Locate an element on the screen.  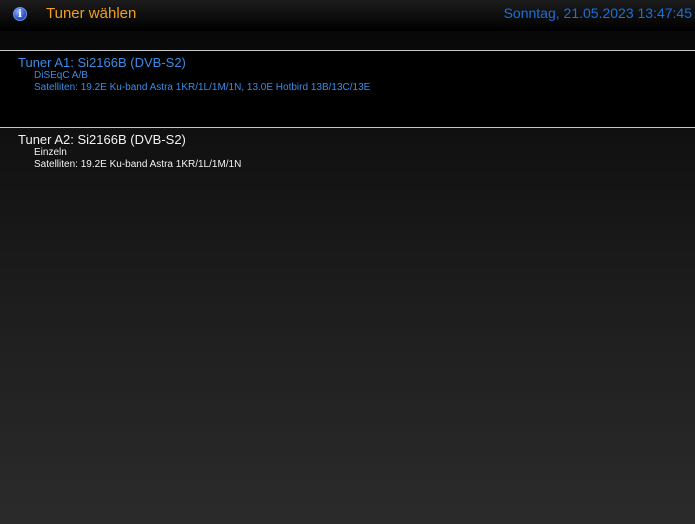
tuner-mode: Einzeln is located at coordinates (50, 152).